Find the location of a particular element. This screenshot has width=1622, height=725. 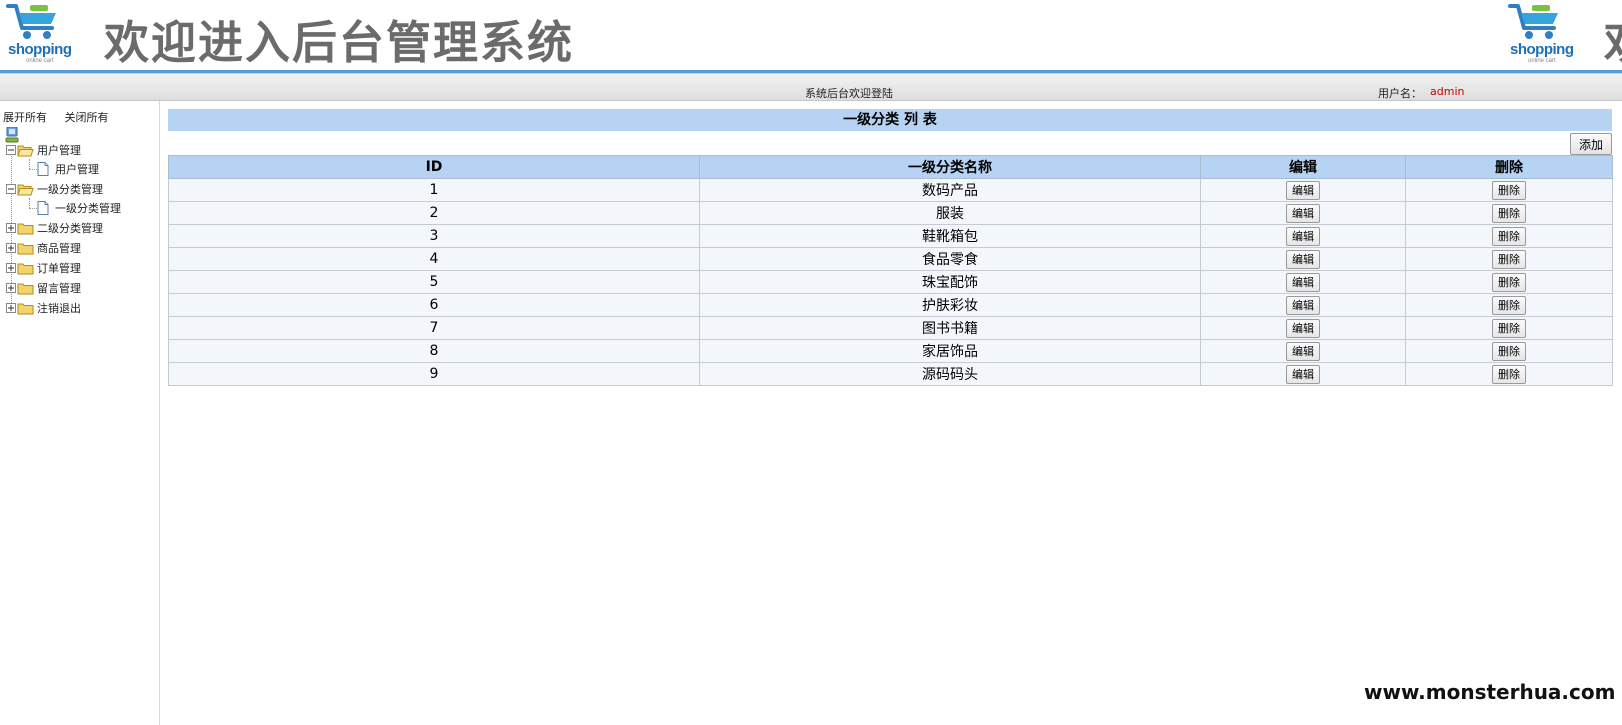

cell-category-name: 数码产品 is located at coordinates (950, 190).